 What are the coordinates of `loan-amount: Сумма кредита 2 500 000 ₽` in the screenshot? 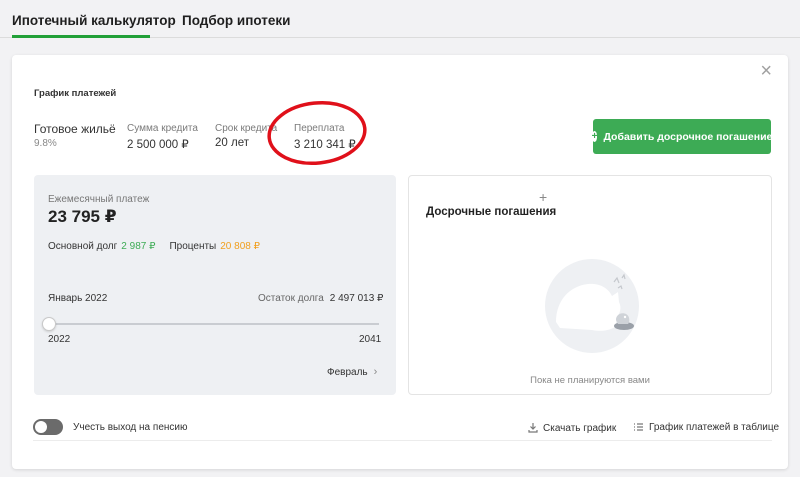 It's located at (162, 137).